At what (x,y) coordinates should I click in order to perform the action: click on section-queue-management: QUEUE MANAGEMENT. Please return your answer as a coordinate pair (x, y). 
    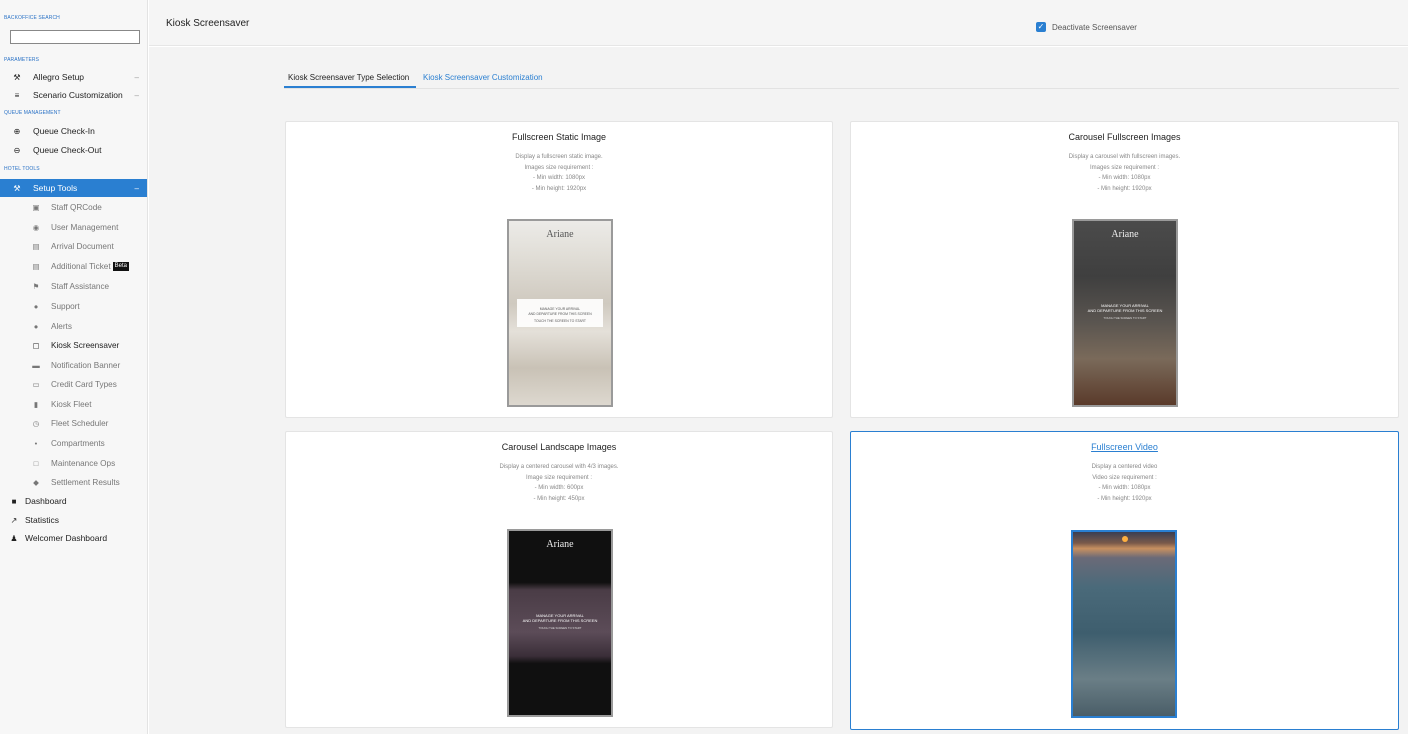
    Looking at the image, I should click on (32, 113).